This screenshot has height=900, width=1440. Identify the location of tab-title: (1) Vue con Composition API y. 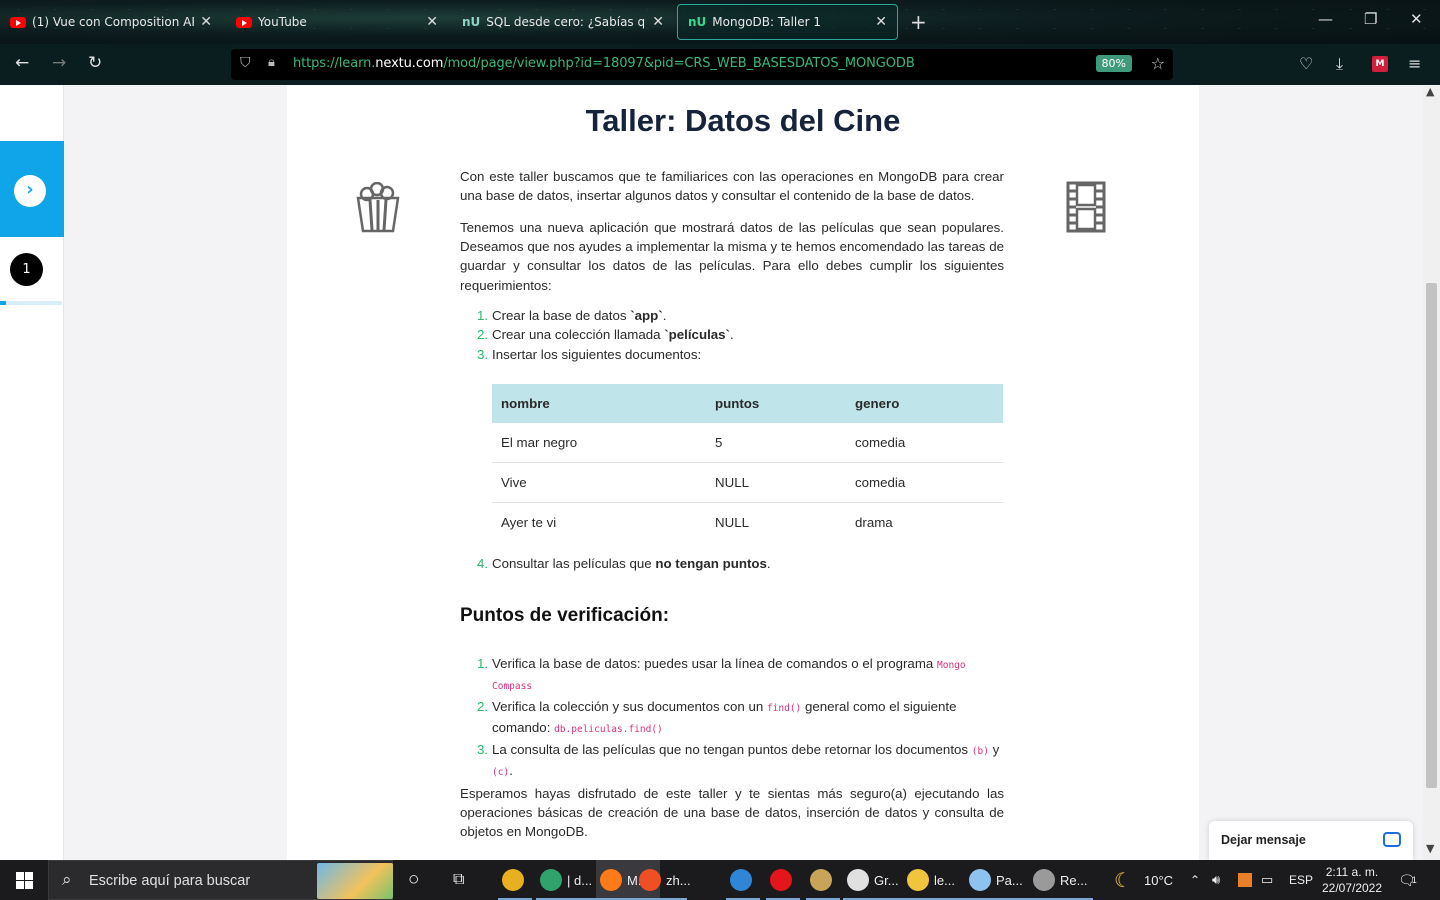
(113, 22).